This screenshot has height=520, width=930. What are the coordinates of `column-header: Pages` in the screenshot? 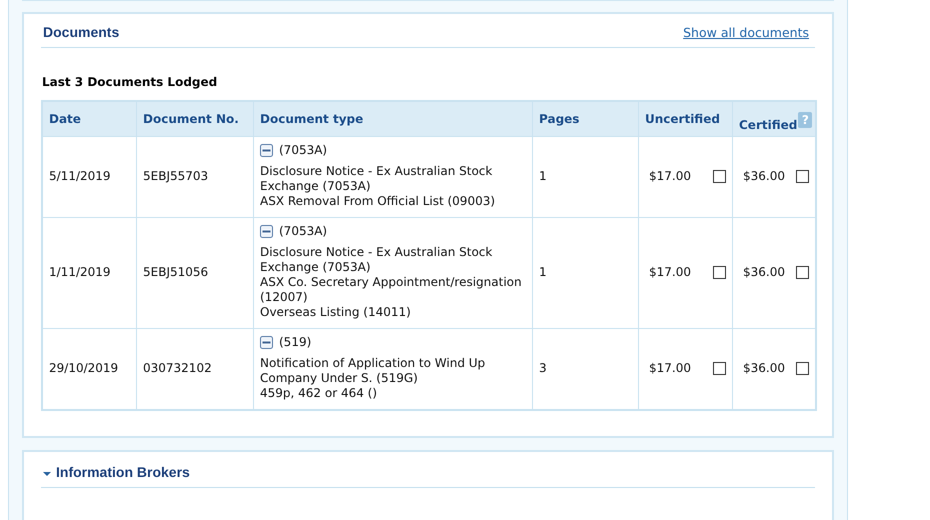 It's located at (585, 118).